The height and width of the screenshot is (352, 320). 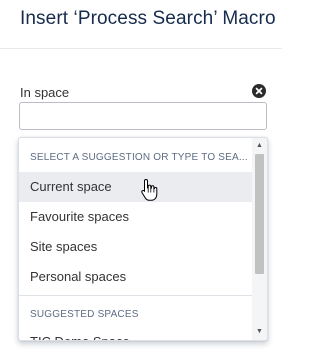 What do you see at coordinates (148, 18) in the screenshot?
I see `dialog-title: Insert ‘Process Search’ Macro` at bounding box center [148, 18].